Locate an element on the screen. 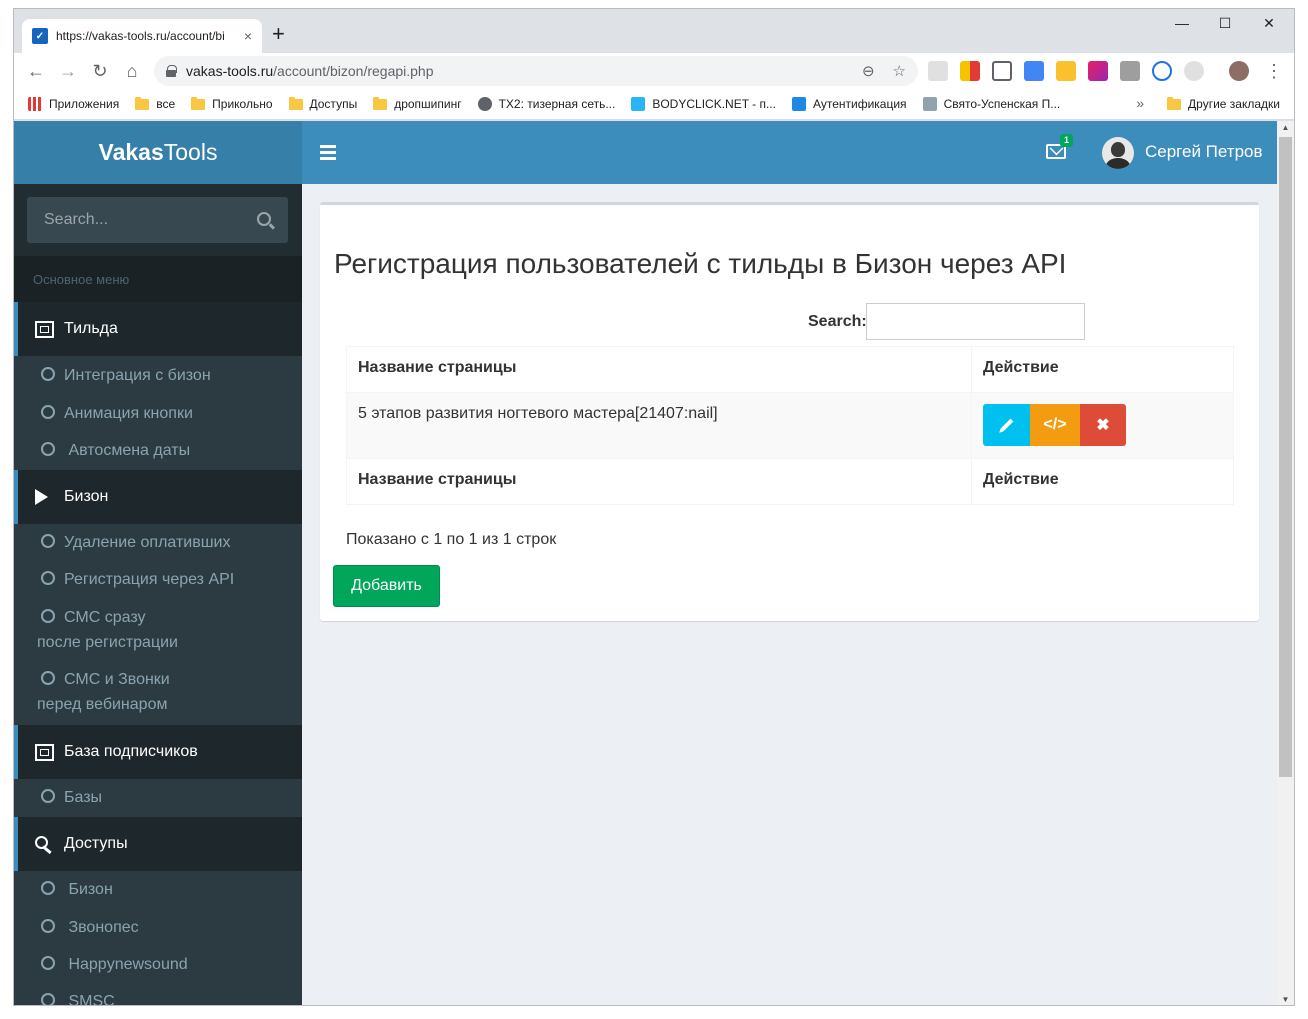 This screenshot has height=1019, width=1308. play-icon is located at coordinates (44, 497).